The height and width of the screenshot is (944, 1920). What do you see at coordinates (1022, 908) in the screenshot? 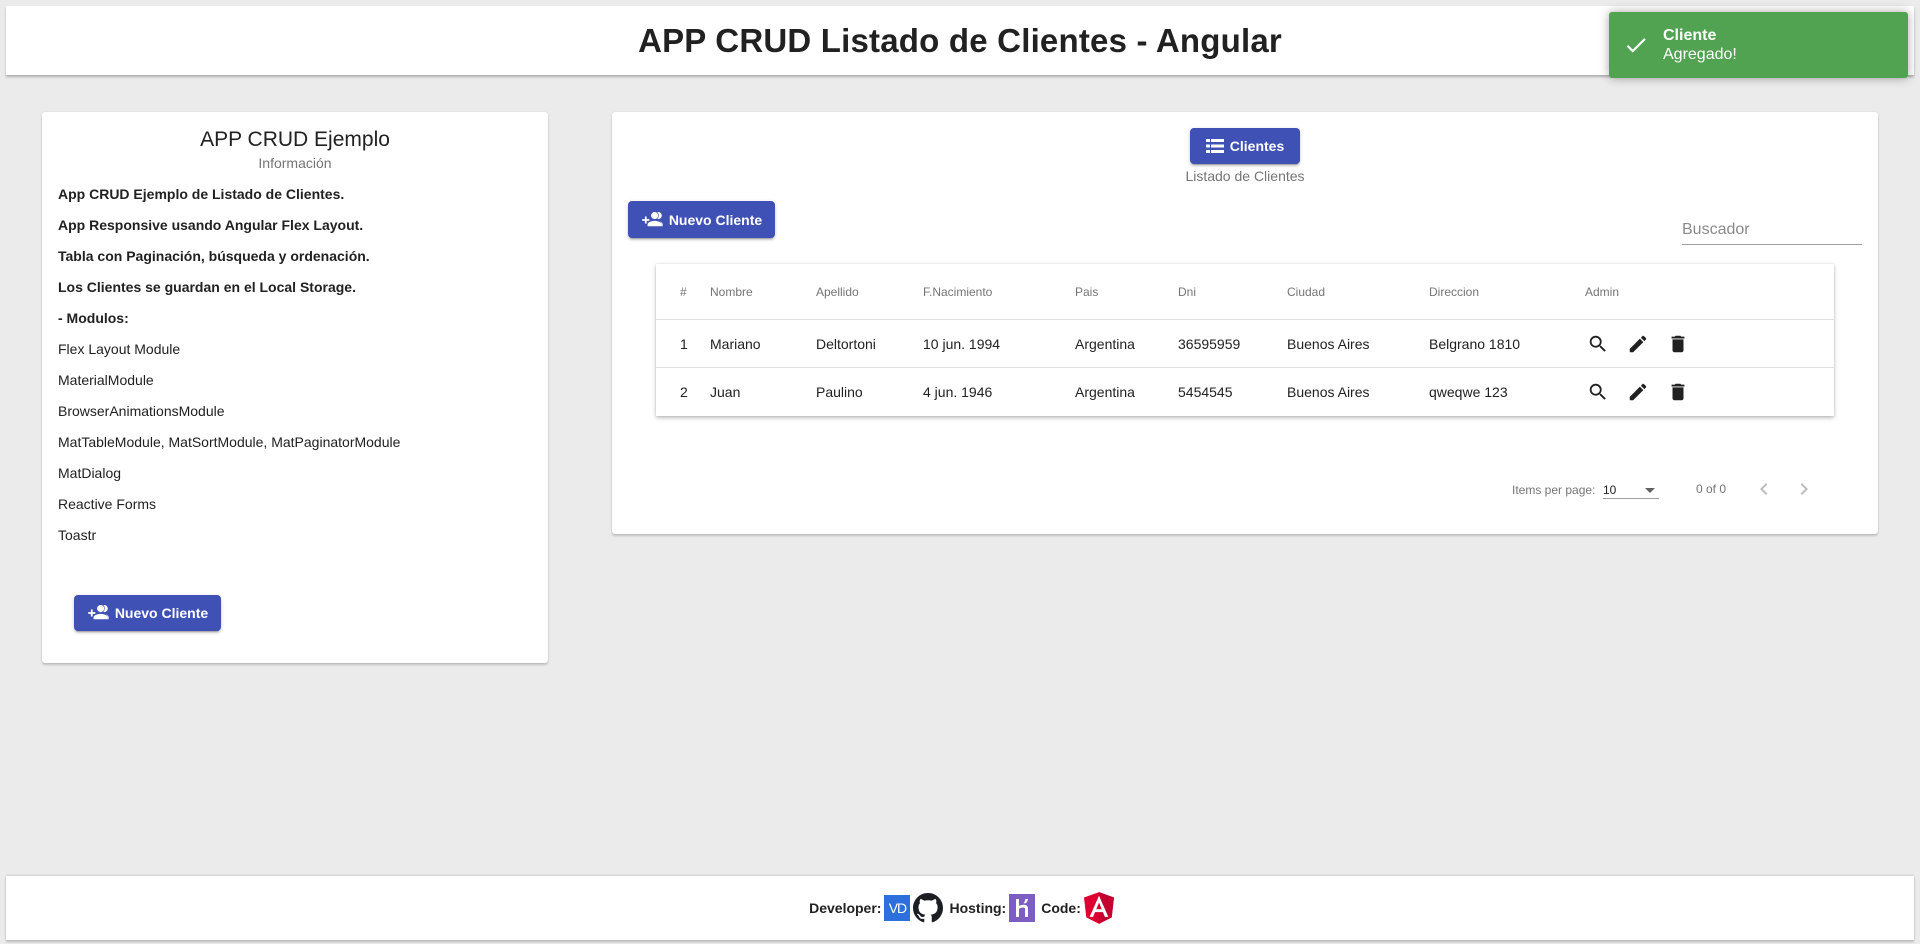
I see `heroku-icon` at bounding box center [1022, 908].